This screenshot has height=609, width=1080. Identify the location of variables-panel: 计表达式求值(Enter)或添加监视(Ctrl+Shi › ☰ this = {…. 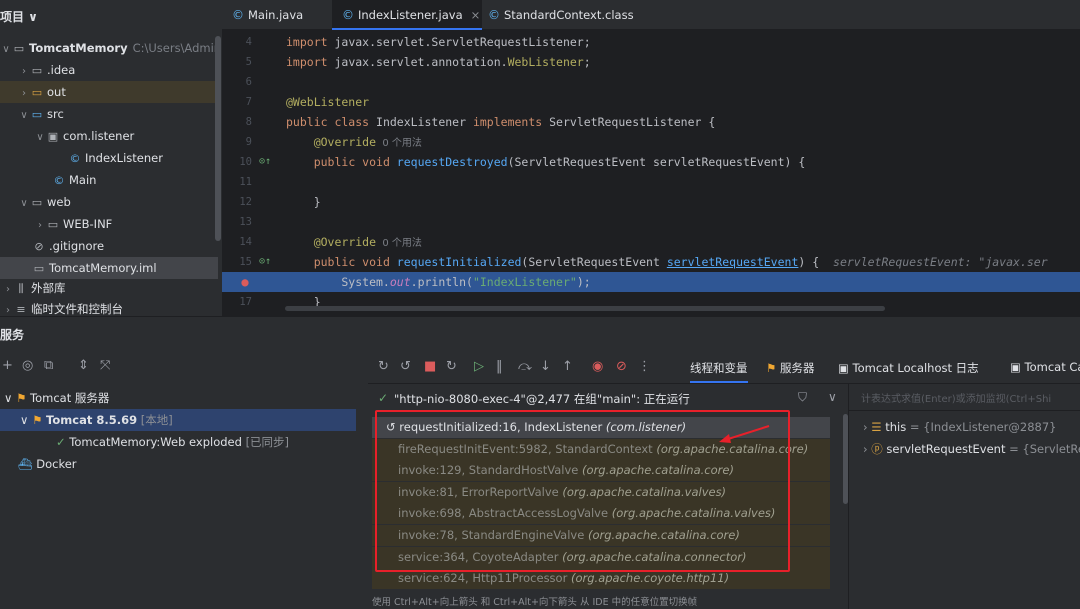
(964, 496).